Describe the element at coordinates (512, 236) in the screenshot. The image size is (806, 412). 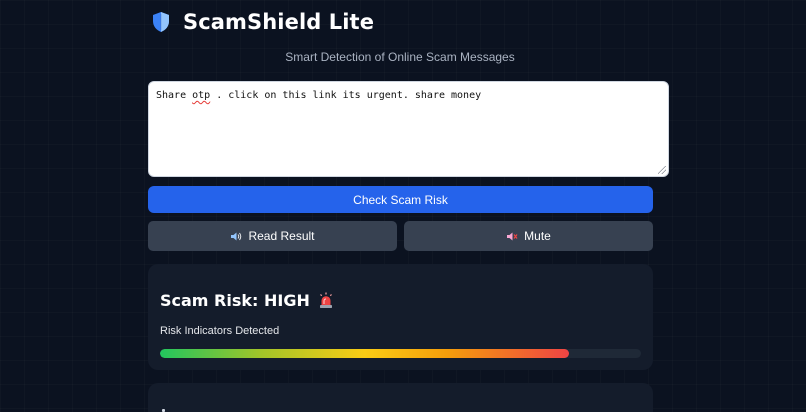
I see `muted-speaker-icon` at that location.